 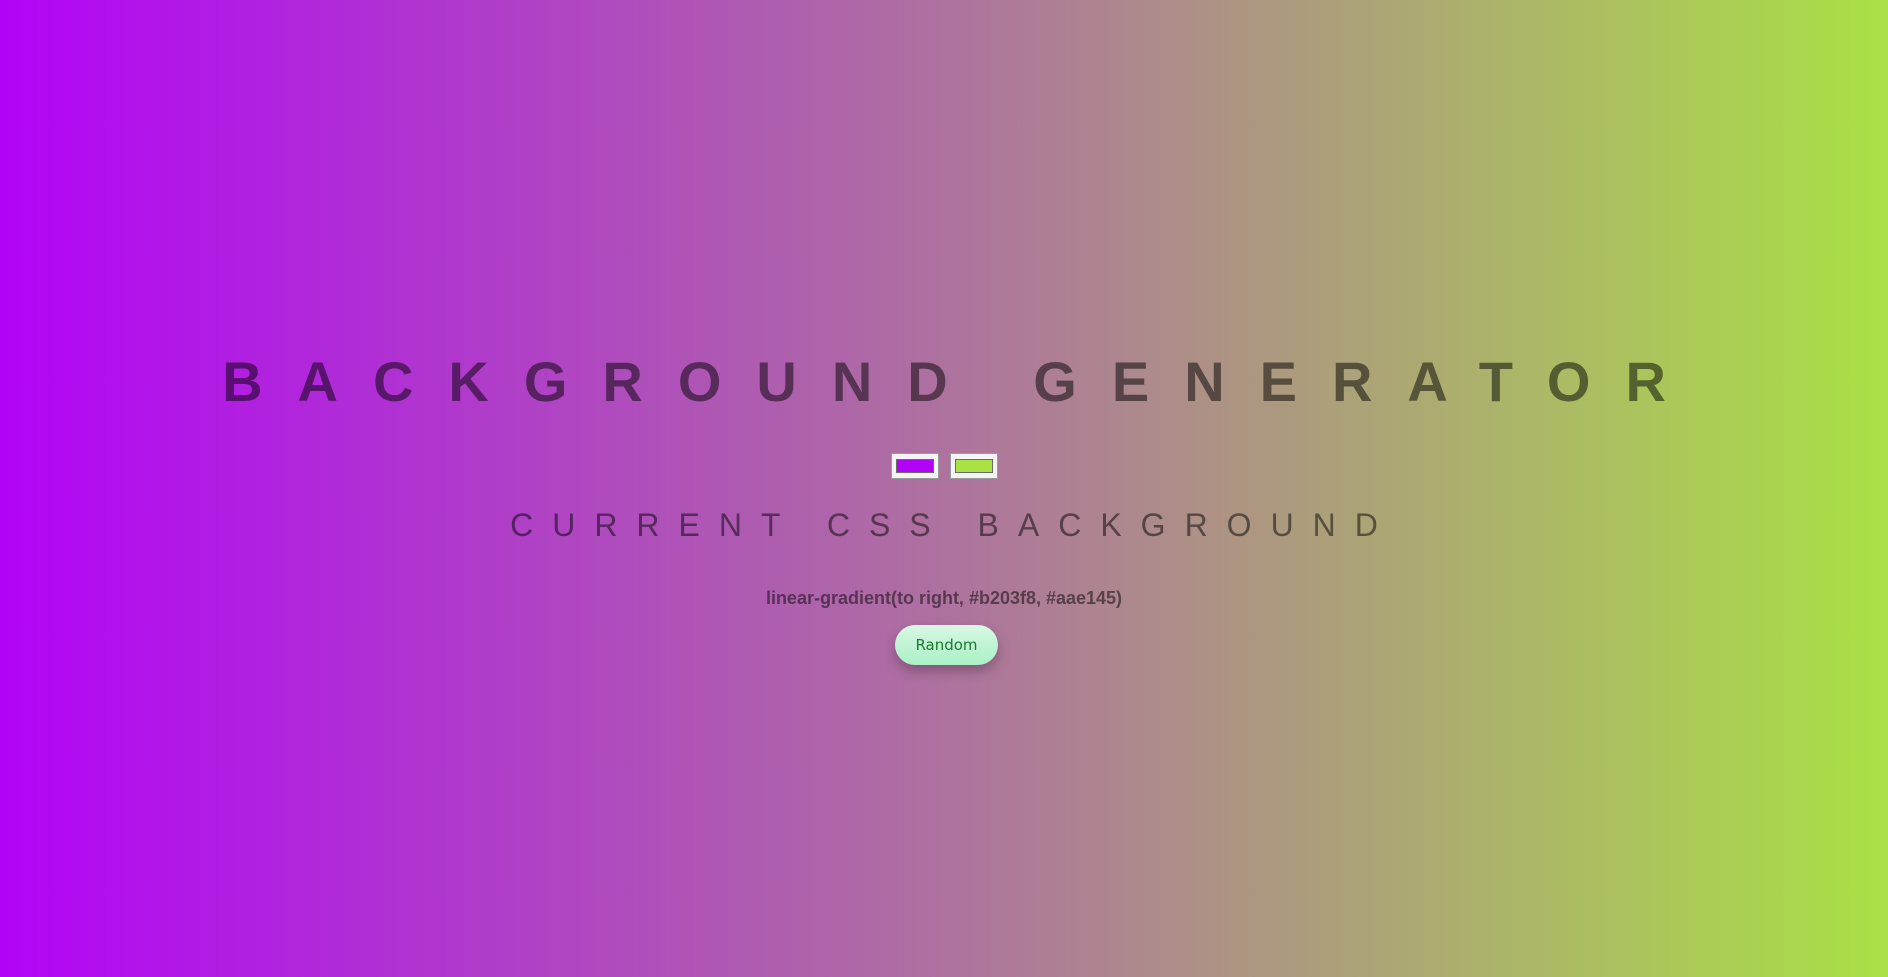 I want to click on current-css-heading: CURRENT CSS BACKGROUND, so click(x=953, y=525).